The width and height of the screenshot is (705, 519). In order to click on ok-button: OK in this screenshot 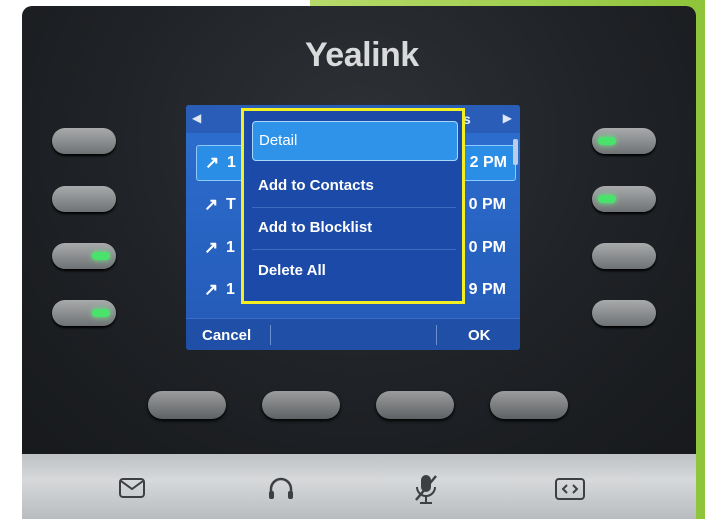, I will do `click(479, 335)`.